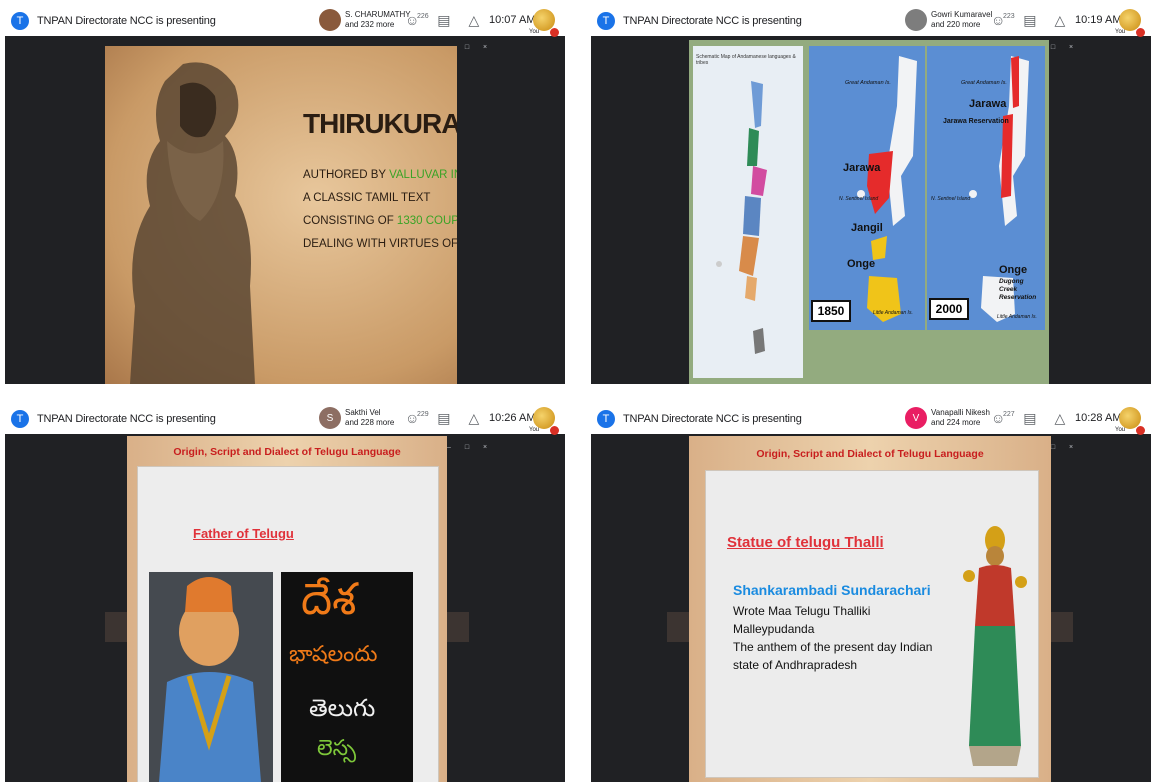 Image resolution: width=1151 pixels, height=782 pixels. What do you see at coordinates (380, 175) in the screenshot?
I see `slide-line-1: AUTHORED BY VALLUVAR IN 300 BCE` at bounding box center [380, 175].